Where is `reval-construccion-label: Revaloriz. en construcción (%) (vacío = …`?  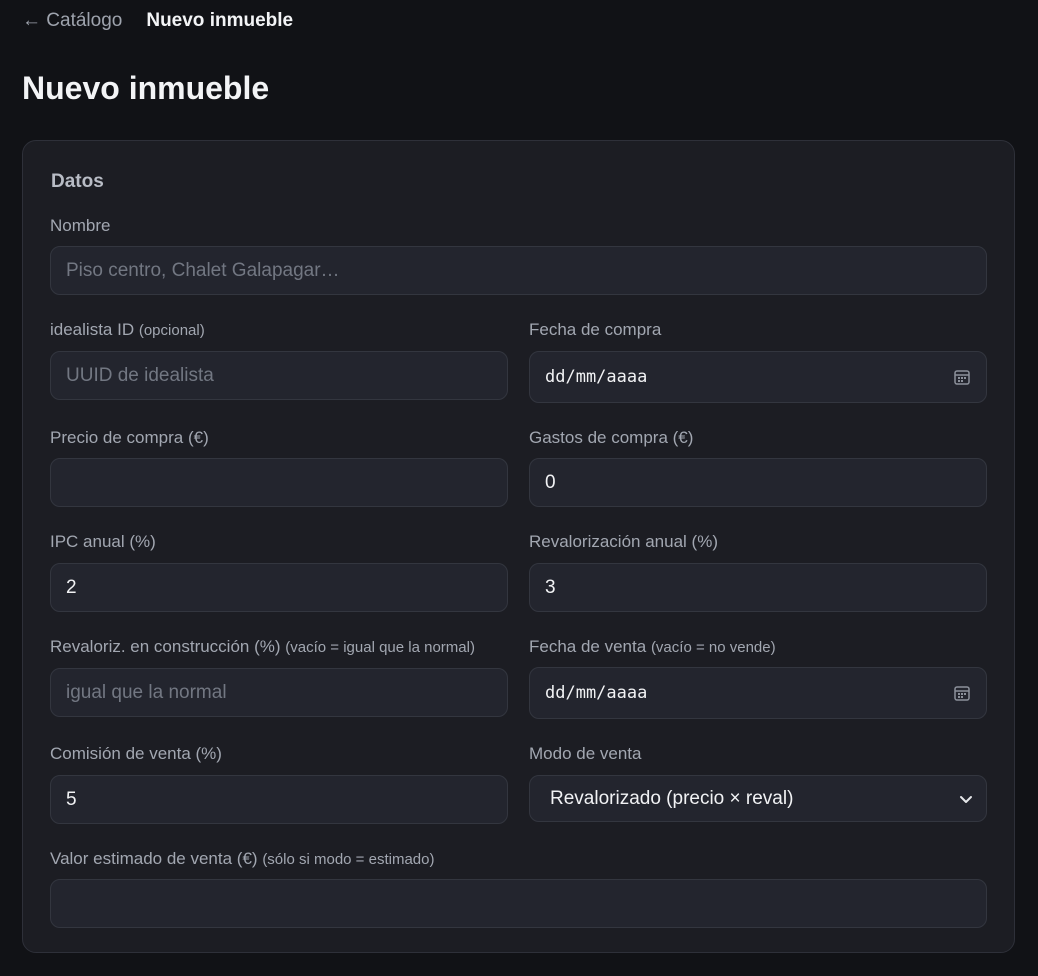
reval-construccion-label: Revaloriz. en construcción (%) (vacío = … is located at coordinates (262, 646).